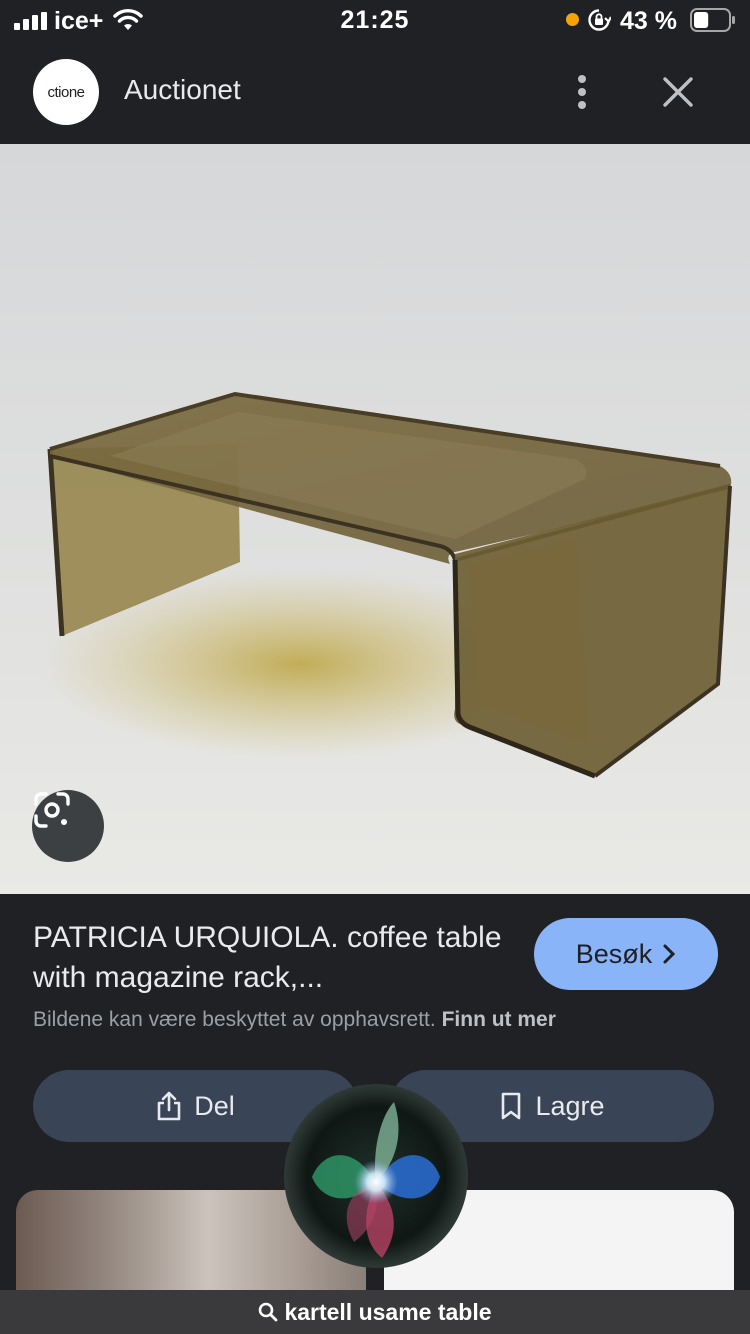  Describe the element at coordinates (214, 1105) in the screenshot. I see `share-label: Del` at that location.